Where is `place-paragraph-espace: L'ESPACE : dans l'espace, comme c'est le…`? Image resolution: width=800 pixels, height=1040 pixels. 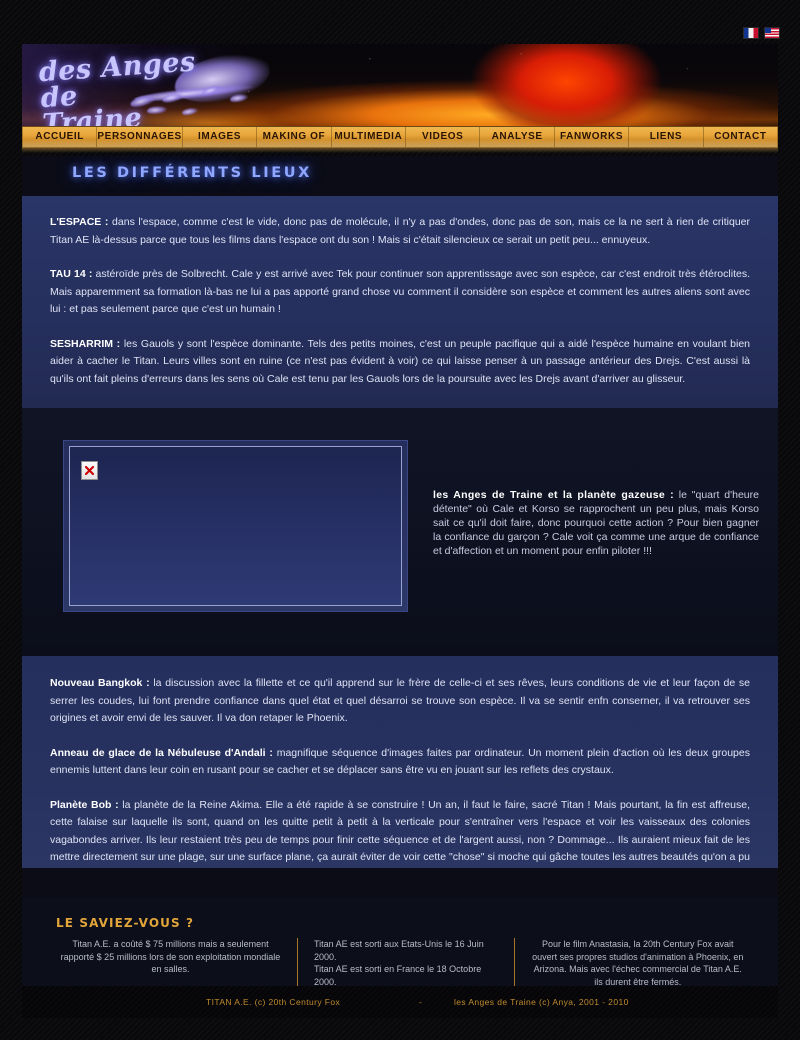 place-paragraph-espace: L'ESPACE : dans l'espace, comme c'est le… is located at coordinates (400, 231).